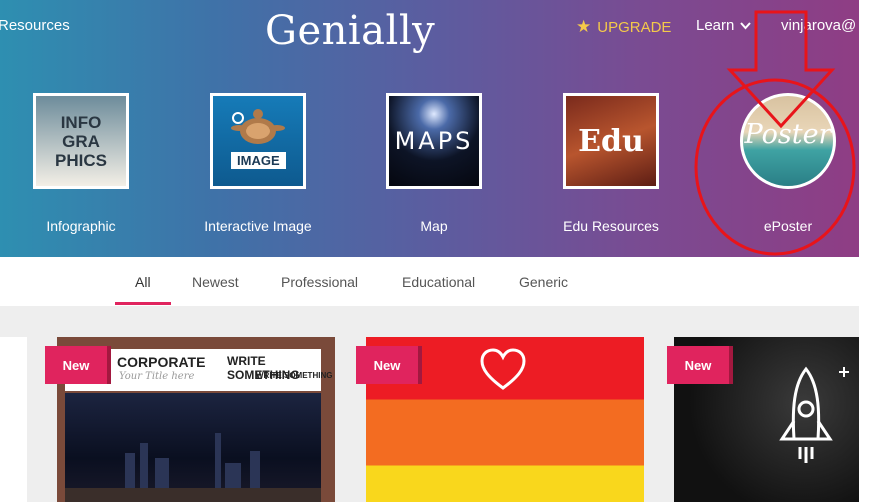  What do you see at coordinates (788, 226) in the screenshot?
I see `category-label: ePoster` at bounding box center [788, 226].